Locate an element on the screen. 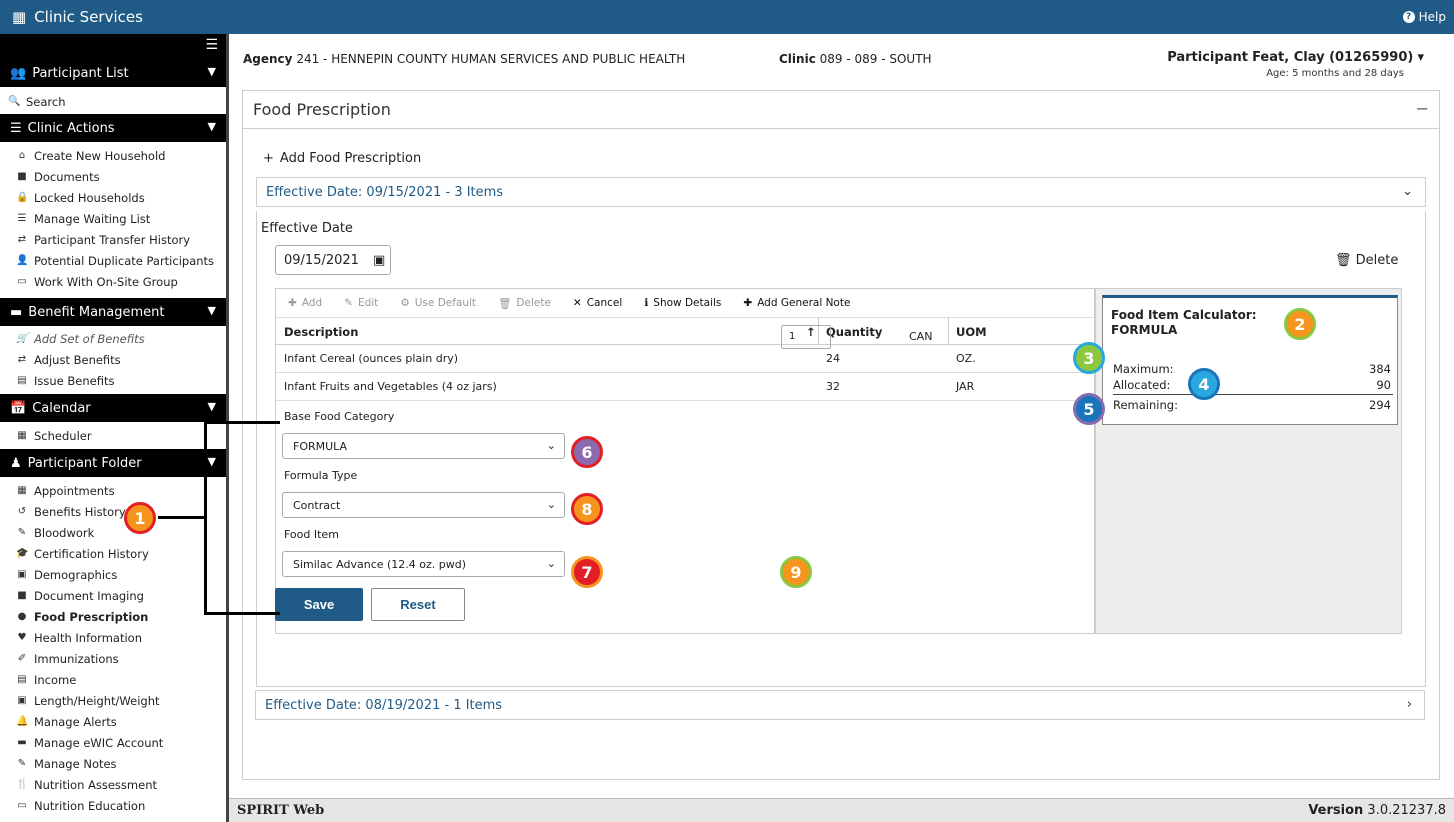 This screenshot has height=822, width=1454. close-icon: ✕ is located at coordinates (577, 303).